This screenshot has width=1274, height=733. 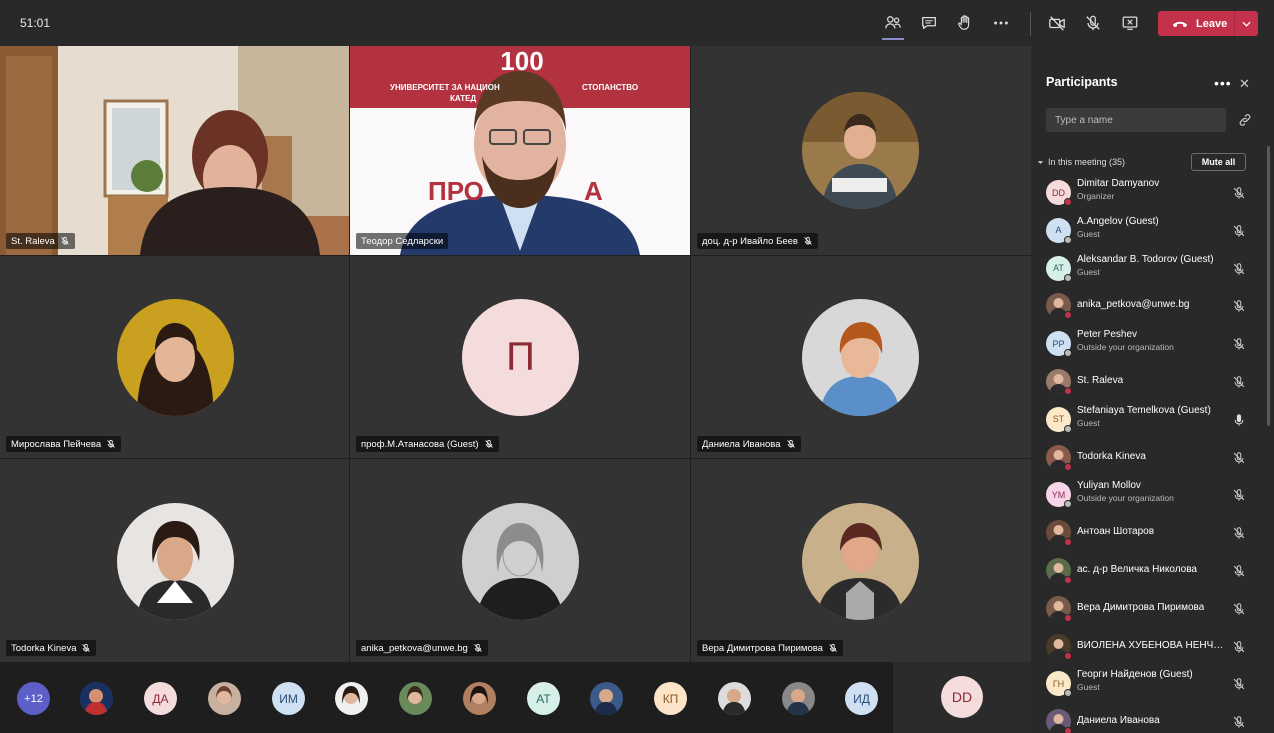 I want to click on participant-row: ас. д-р Величка Николова, so click(x=1149, y=571).